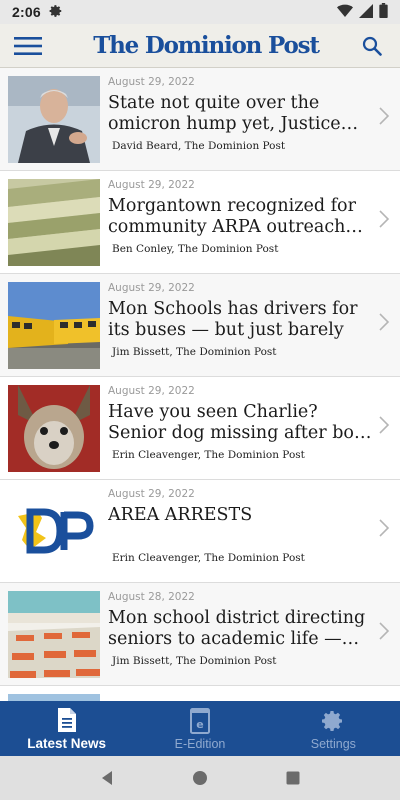 The height and width of the screenshot is (800, 400). I want to click on menu-button, so click(28, 46).